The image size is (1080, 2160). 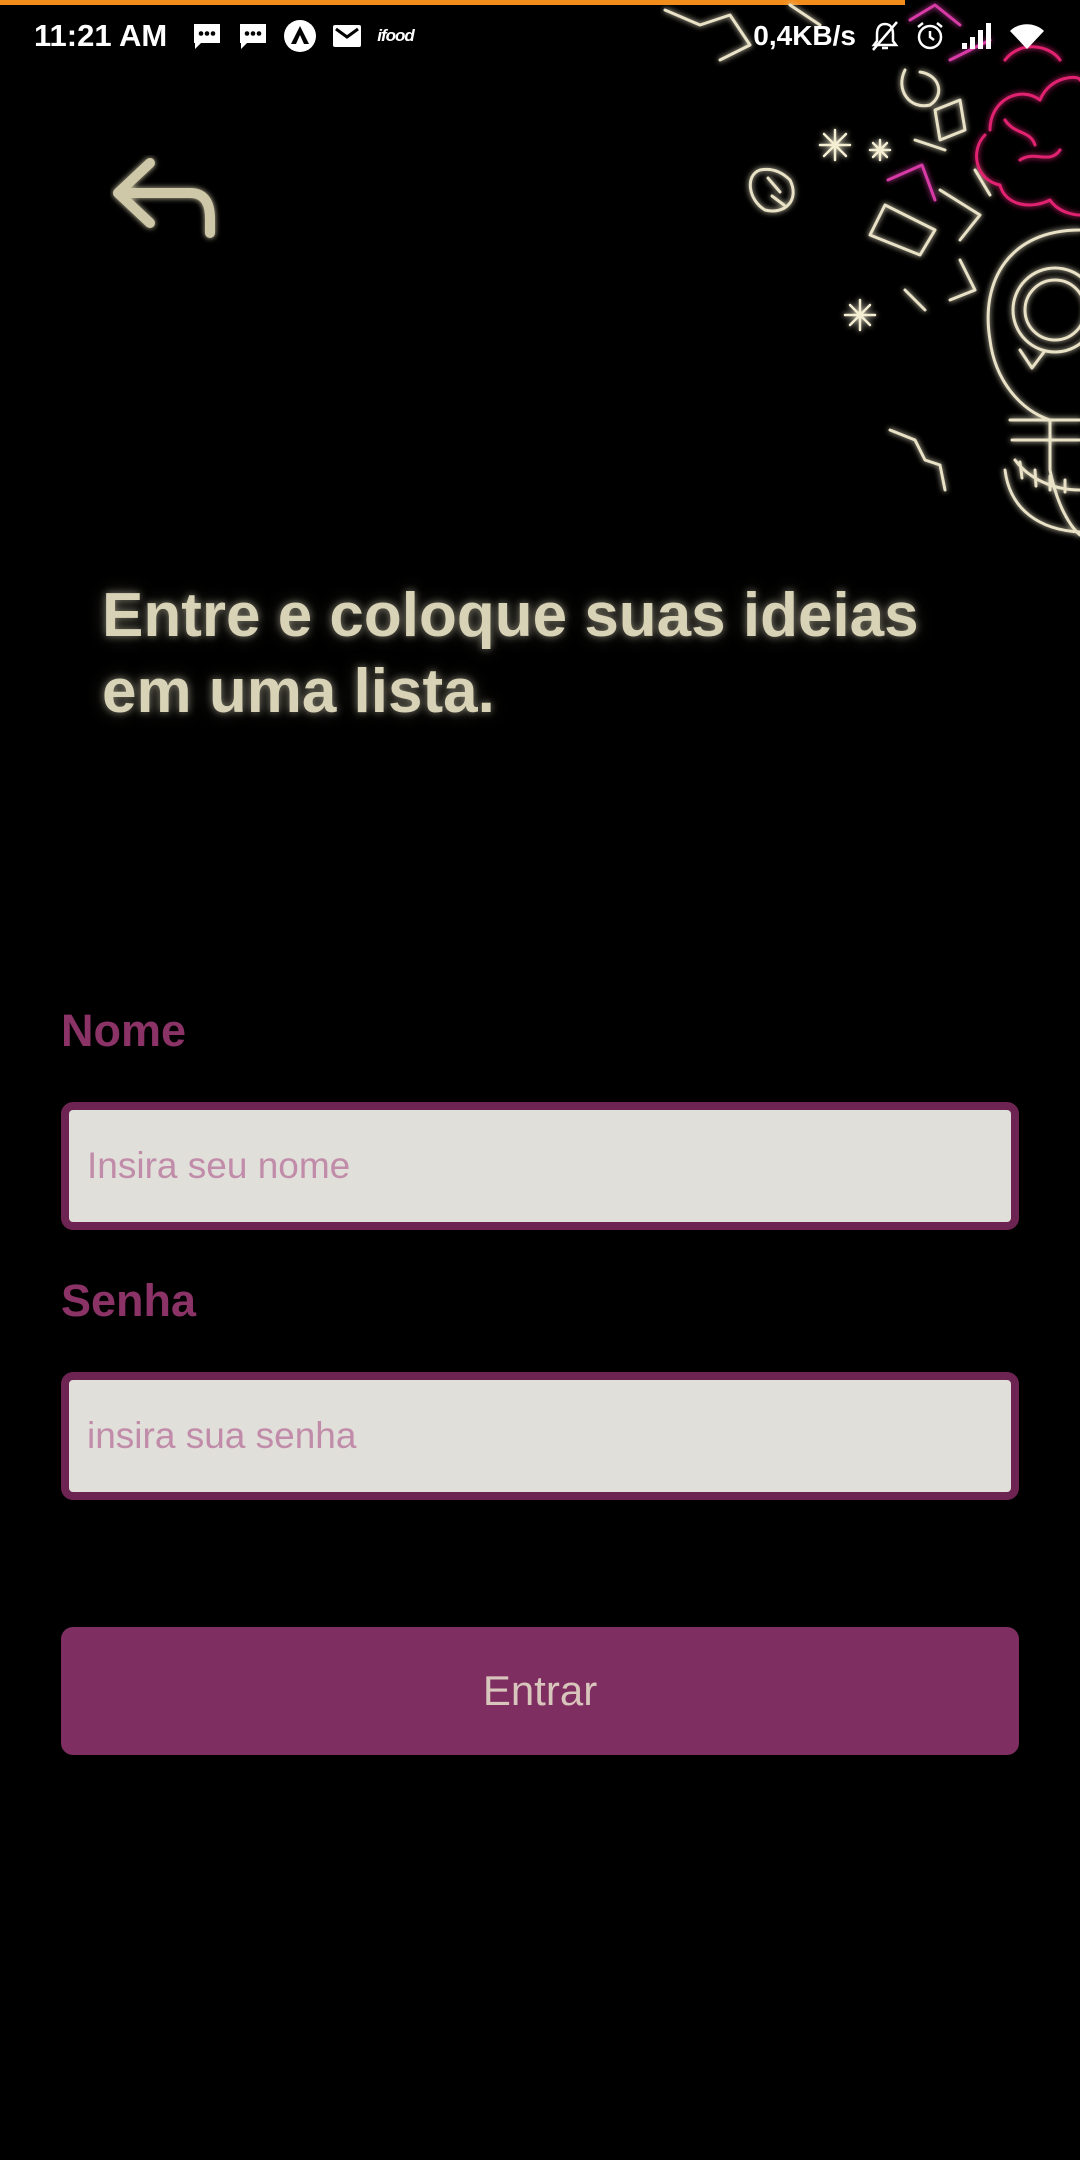 What do you see at coordinates (804, 35) in the screenshot?
I see `network-speed: 0,4KB/s` at bounding box center [804, 35].